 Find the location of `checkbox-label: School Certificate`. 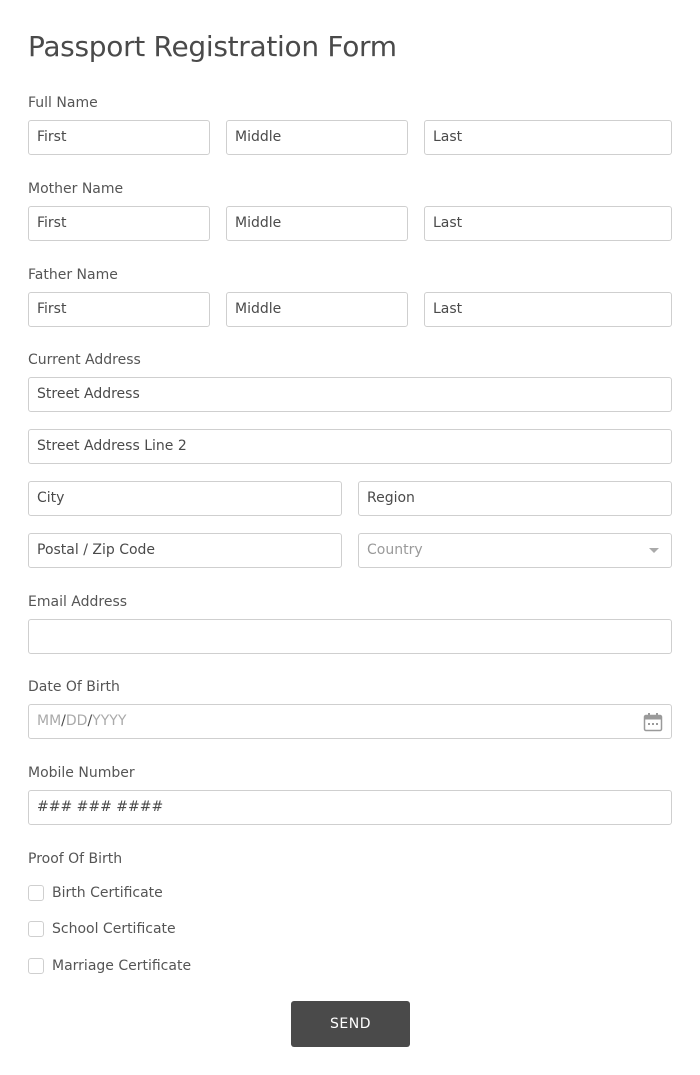

checkbox-label: School Certificate is located at coordinates (114, 929).